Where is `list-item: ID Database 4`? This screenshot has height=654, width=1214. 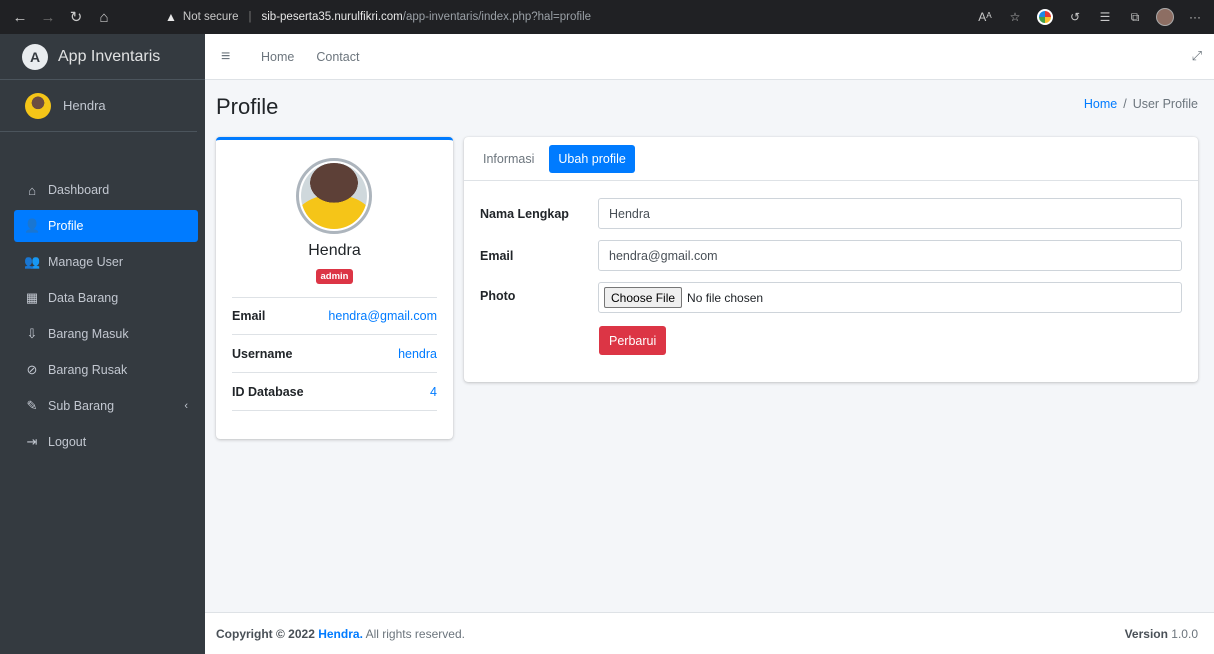
list-item: ID Database 4 is located at coordinates (334, 392).